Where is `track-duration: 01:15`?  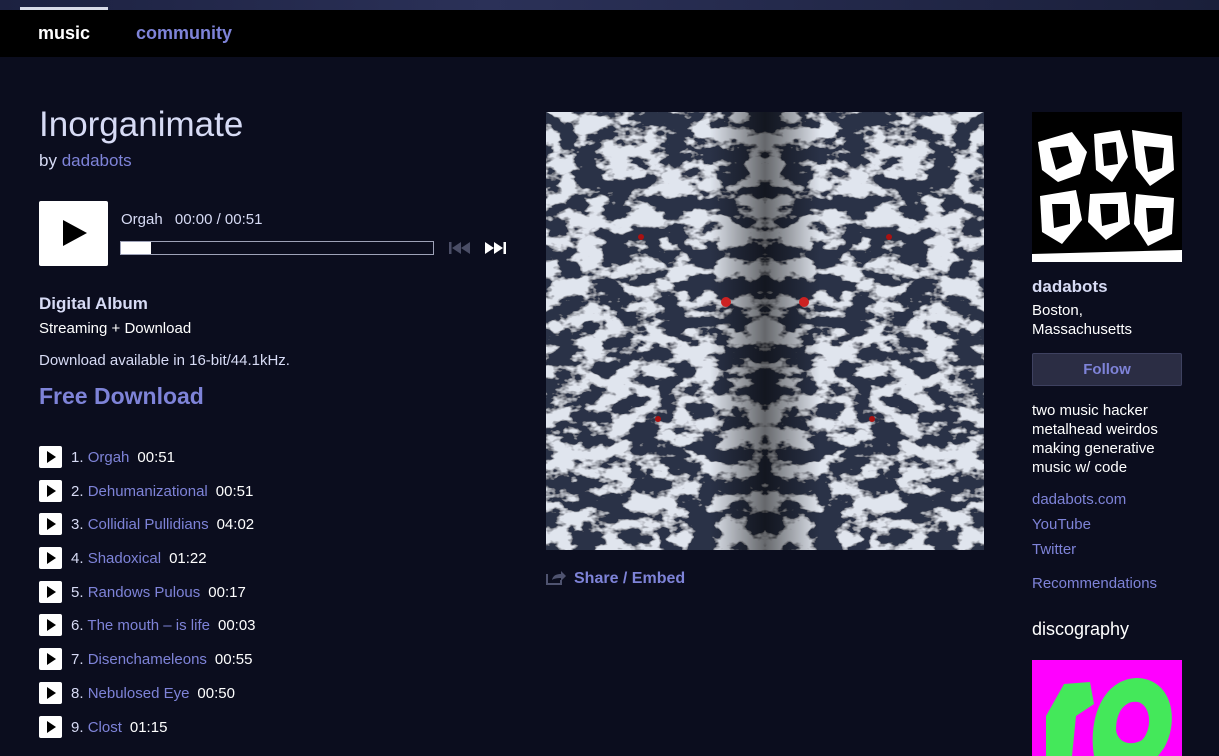
track-duration: 01:15 is located at coordinates (148, 727).